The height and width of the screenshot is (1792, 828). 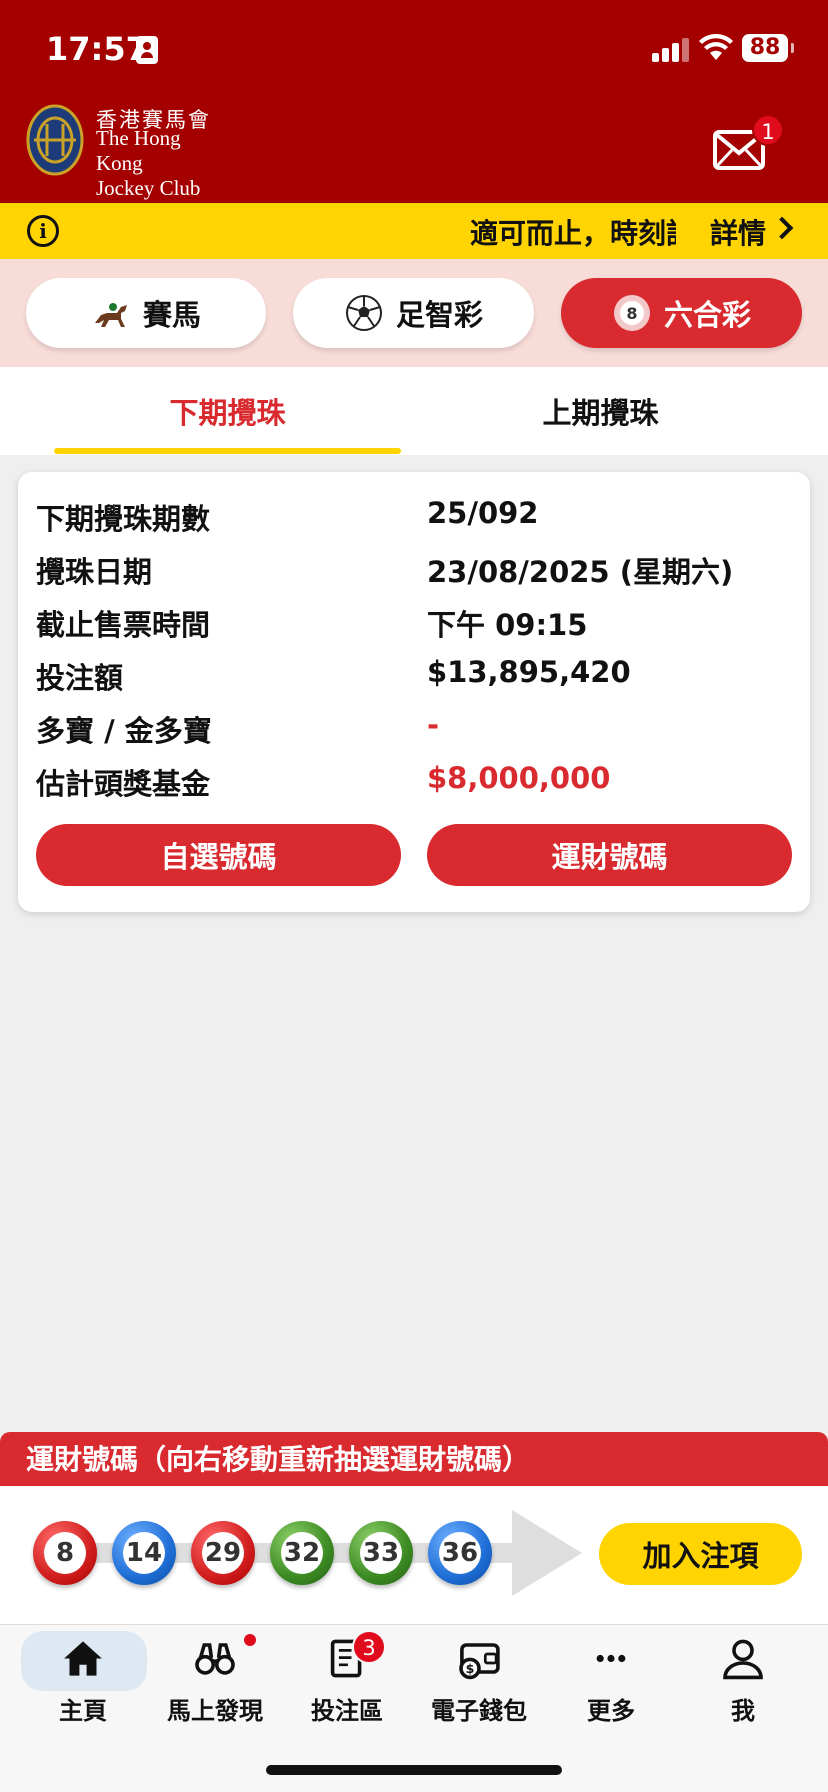 What do you see at coordinates (147, 50) in the screenshot?
I see `contact-card-icon` at bounding box center [147, 50].